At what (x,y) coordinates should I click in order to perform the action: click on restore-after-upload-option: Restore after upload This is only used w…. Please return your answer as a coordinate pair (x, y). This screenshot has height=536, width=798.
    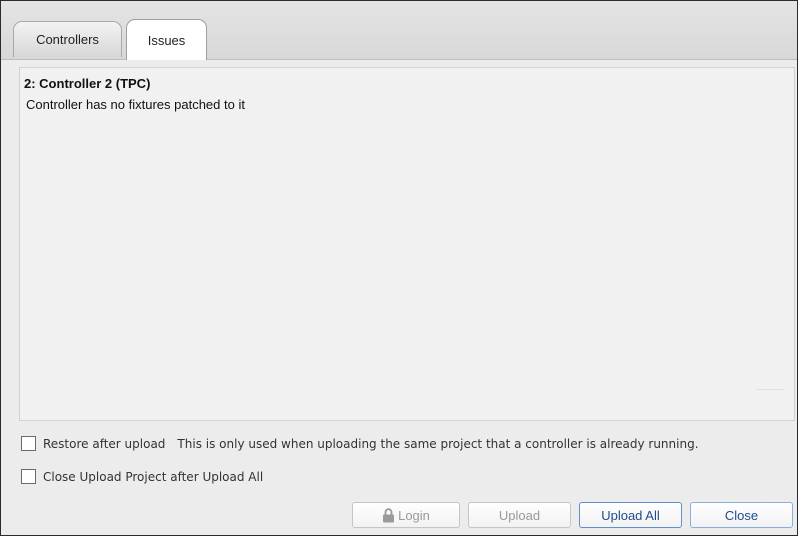
    Looking at the image, I should click on (360, 443).